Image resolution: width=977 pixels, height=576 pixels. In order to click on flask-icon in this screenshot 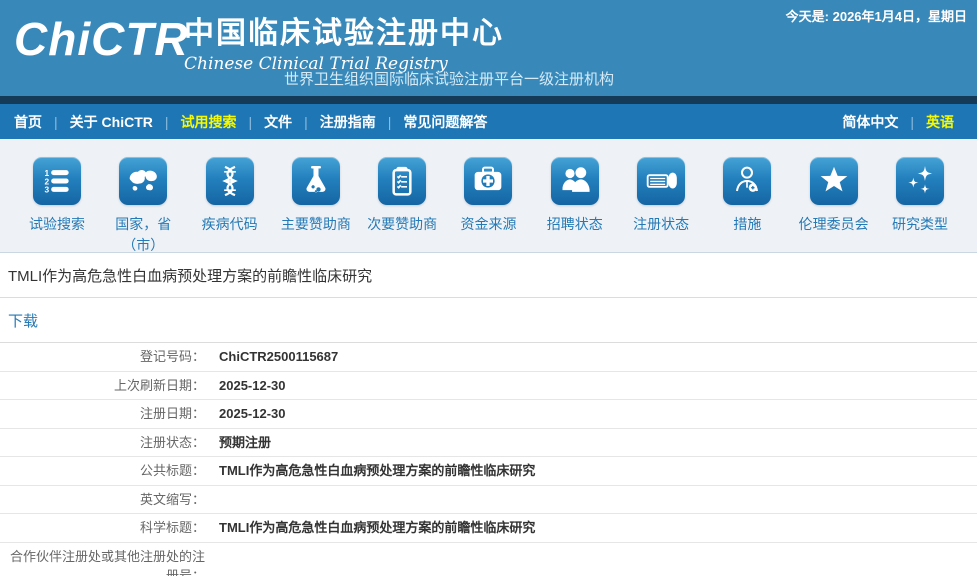, I will do `click(315, 181)`.